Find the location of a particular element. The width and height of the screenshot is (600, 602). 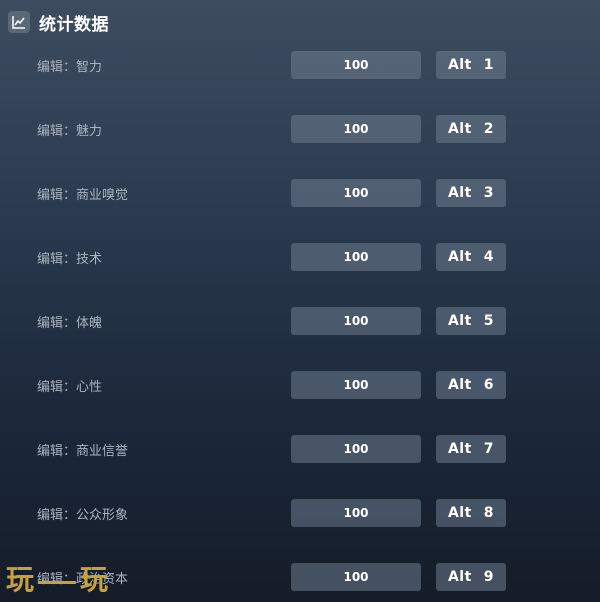

hotkey-button: Alt 4 is located at coordinates (471, 257).